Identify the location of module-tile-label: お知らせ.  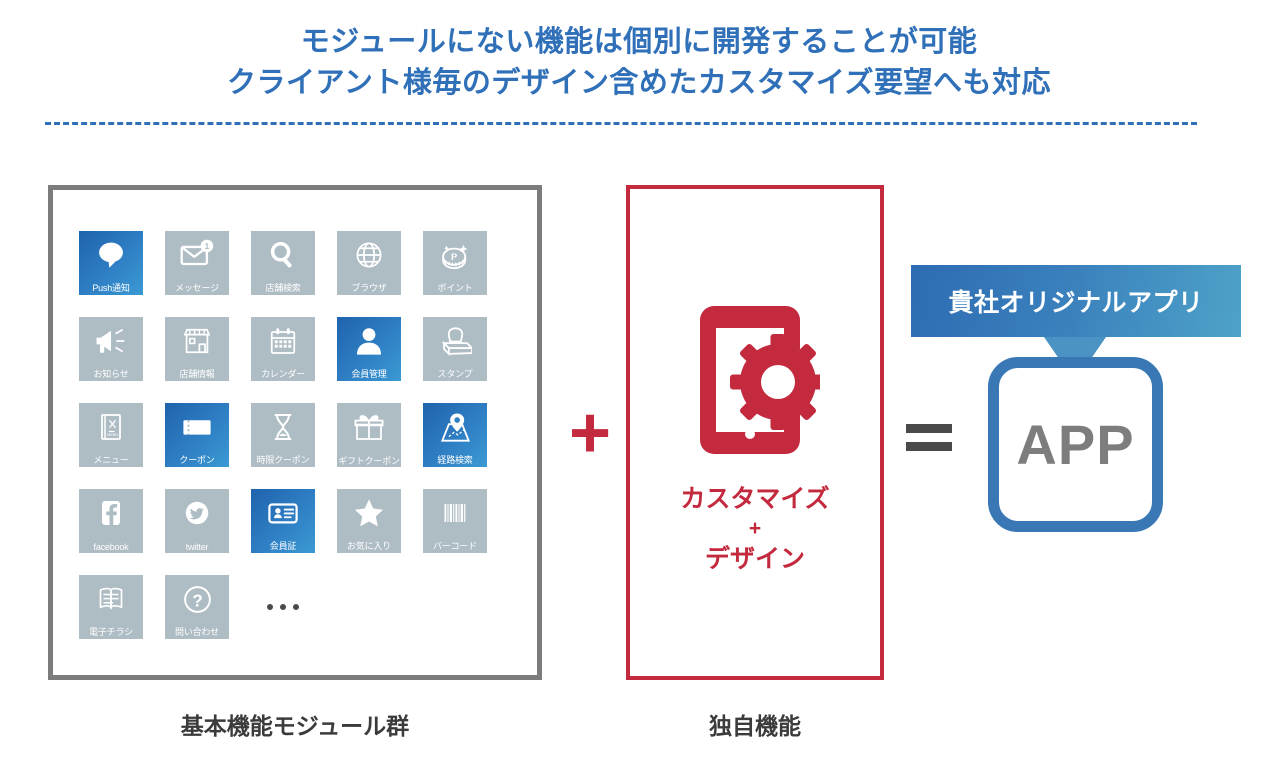
(111, 373).